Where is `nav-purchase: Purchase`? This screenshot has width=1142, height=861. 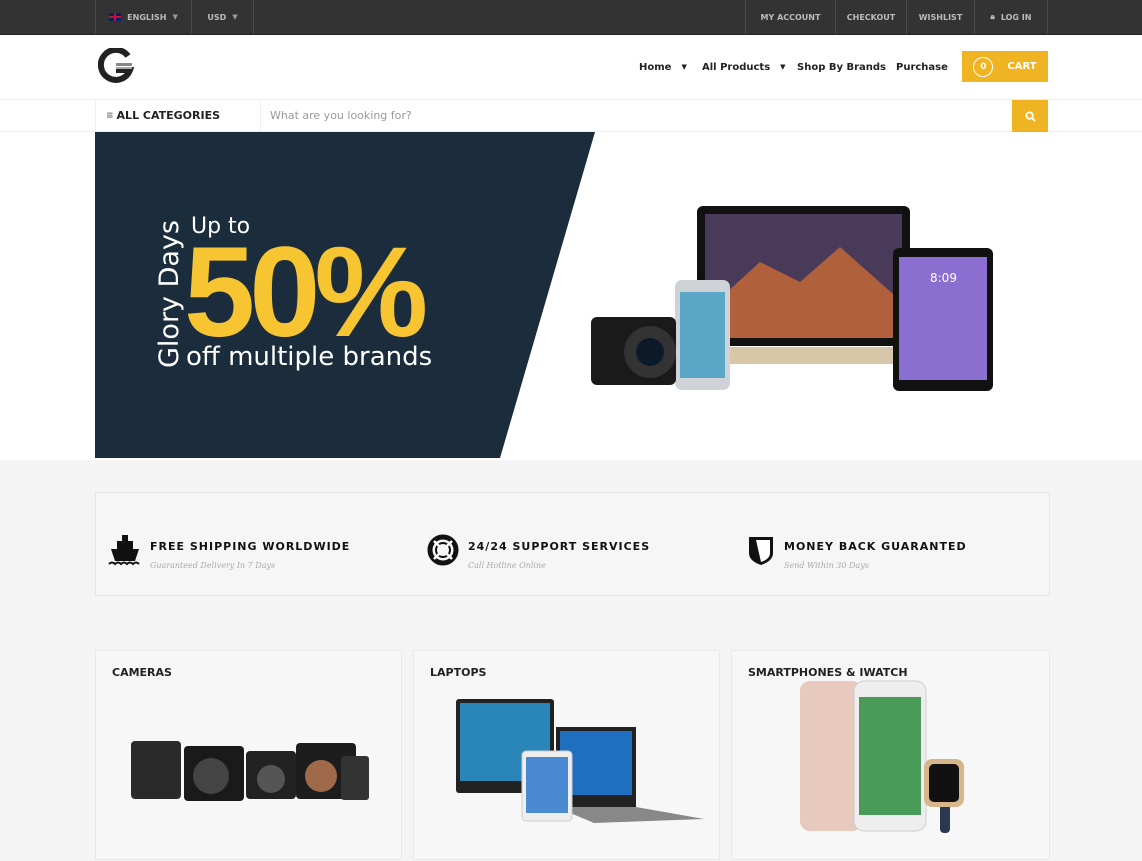
nav-purchase: Purchase is located at coordinates (922, 67).